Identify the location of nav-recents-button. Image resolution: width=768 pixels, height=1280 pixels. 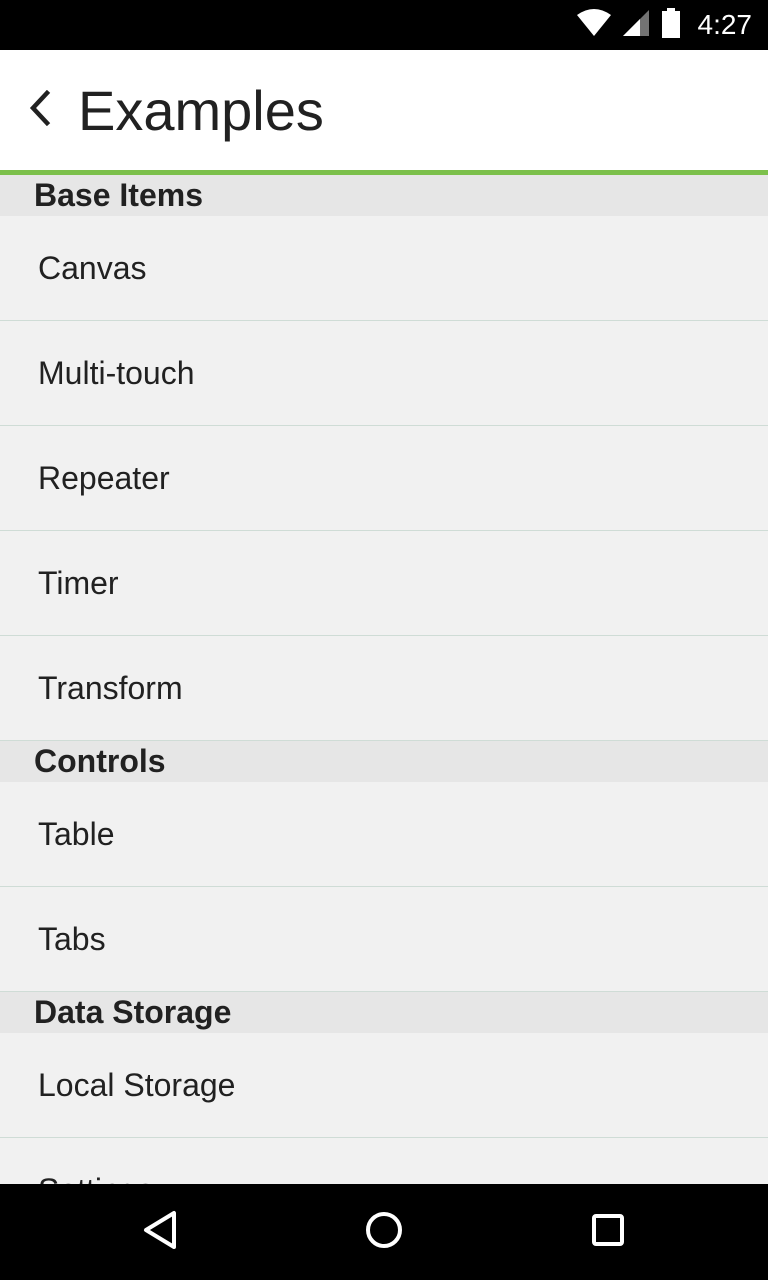
(608, 1232).